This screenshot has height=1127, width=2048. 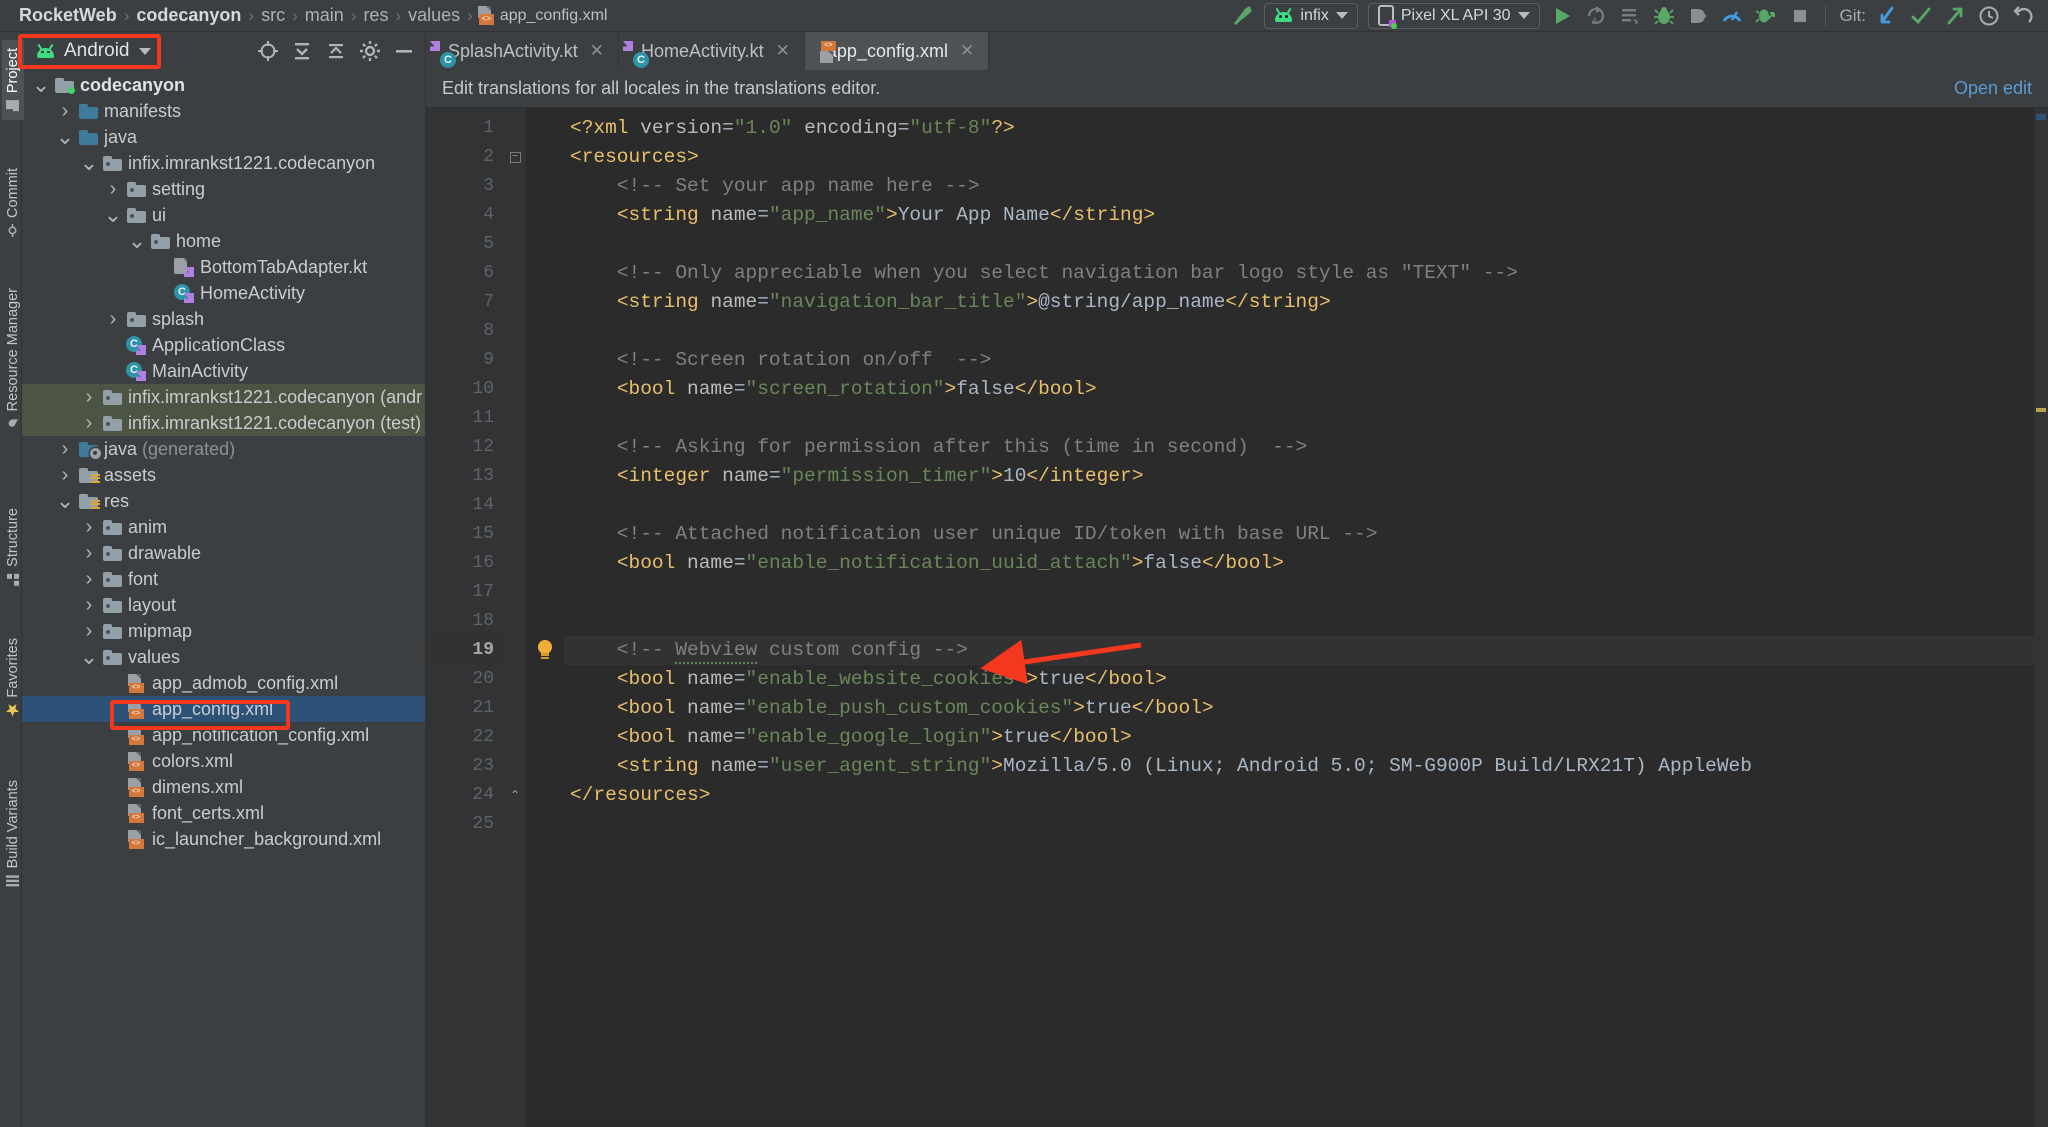 What do you see at coordinates (1311, 15) in the screenshot?
I see `run-configuration-selector: infix` at bounding box center [1311, 15].